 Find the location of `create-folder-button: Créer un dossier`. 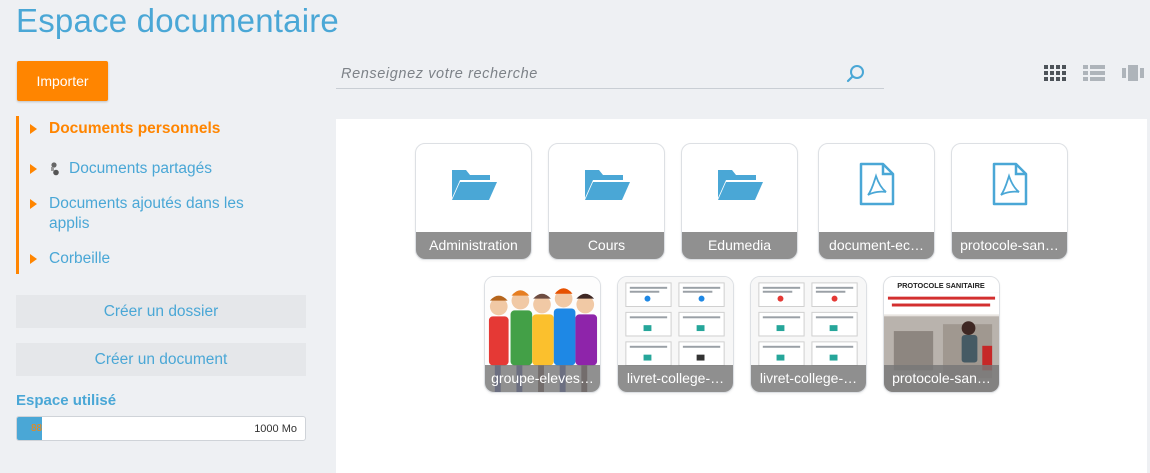

create-folder-button: Créer un dossier is located at coordinates (161, 311).